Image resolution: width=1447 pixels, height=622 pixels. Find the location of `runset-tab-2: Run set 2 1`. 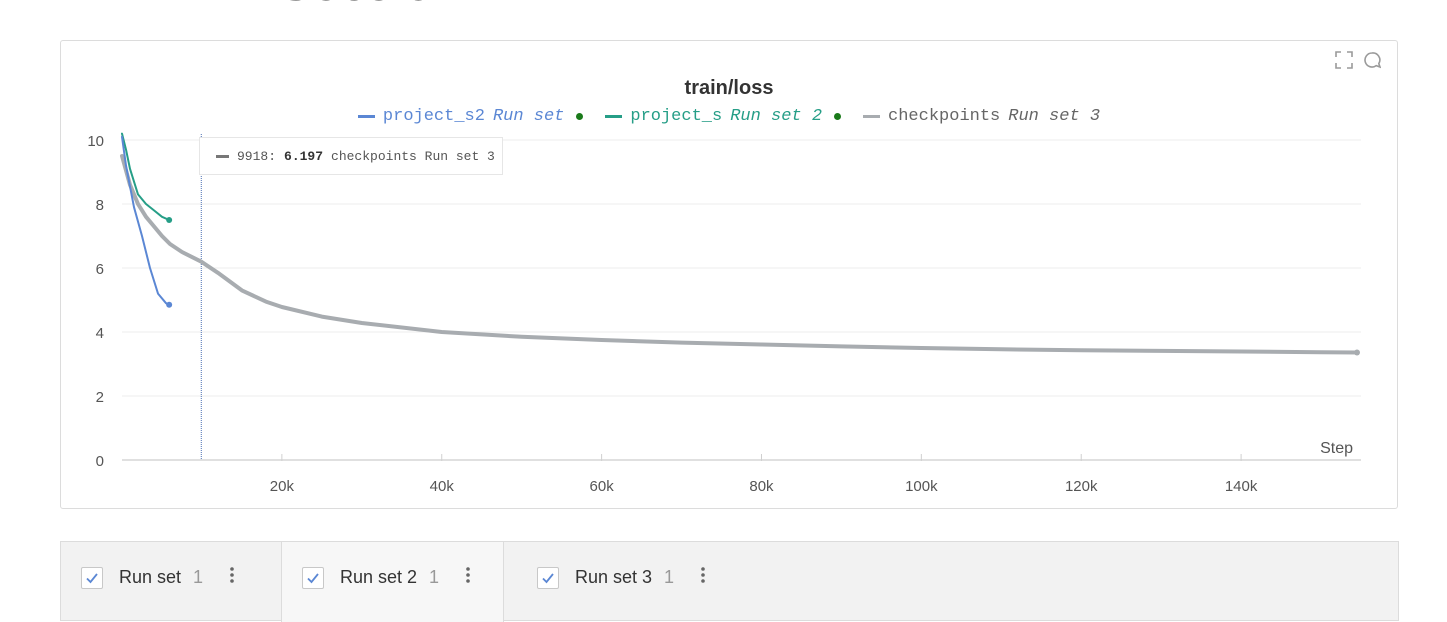

runset-tab-2: Run set 2 1 is located at coordinates (392, 582).